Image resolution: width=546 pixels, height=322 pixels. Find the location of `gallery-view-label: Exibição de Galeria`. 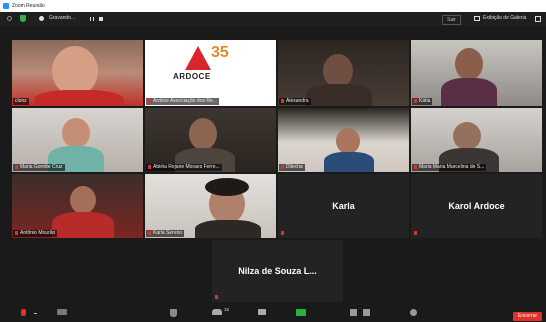

gallery-view-label: Exibição de Galeria is located at coordinates (504, 18).